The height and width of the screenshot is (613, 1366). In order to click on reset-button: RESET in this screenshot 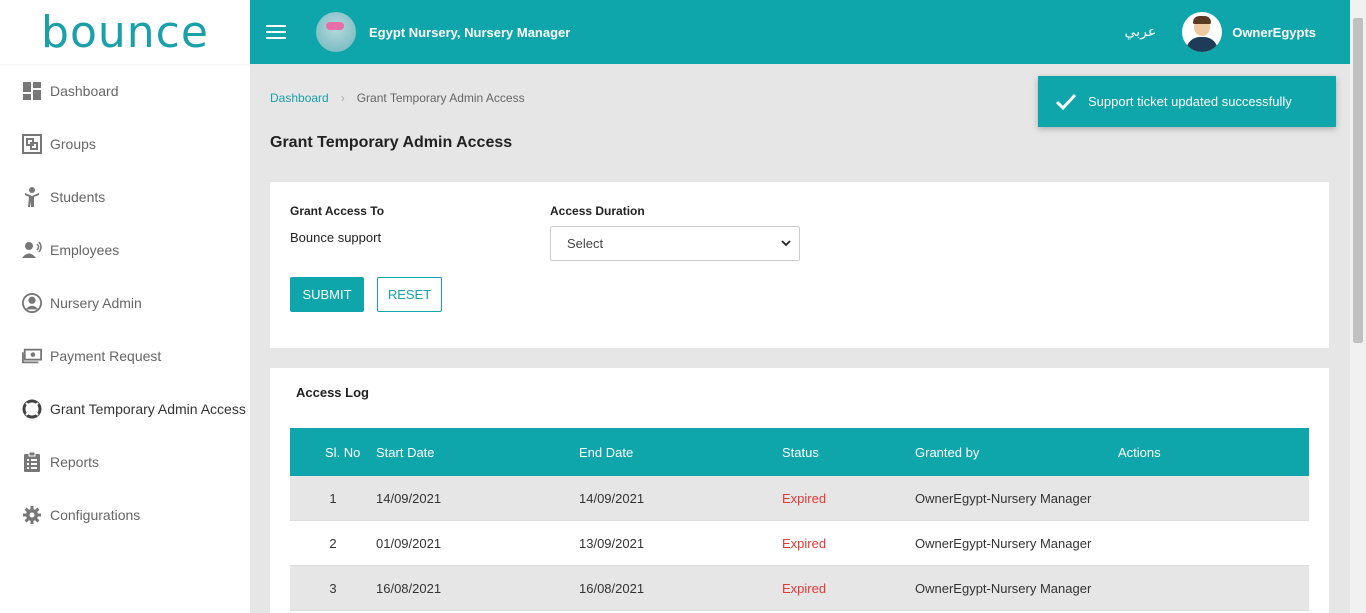, I will do `click(409, 294)`.